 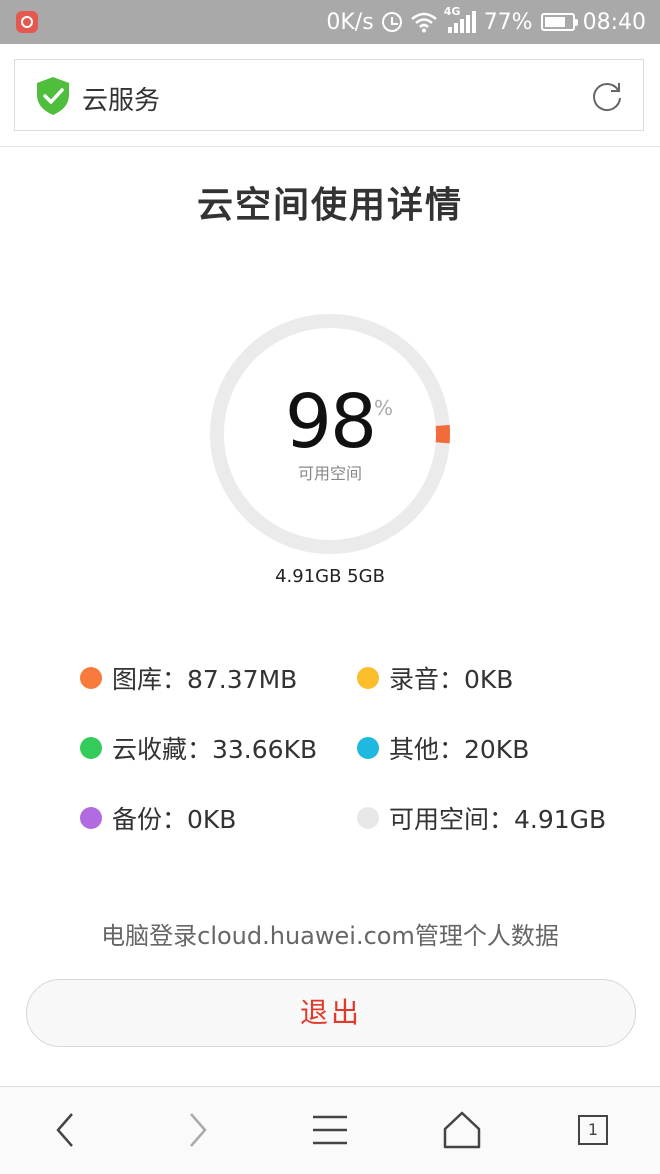 I want to click on legend-item-backup: 备份：0KB, so click(x=158, y=818).